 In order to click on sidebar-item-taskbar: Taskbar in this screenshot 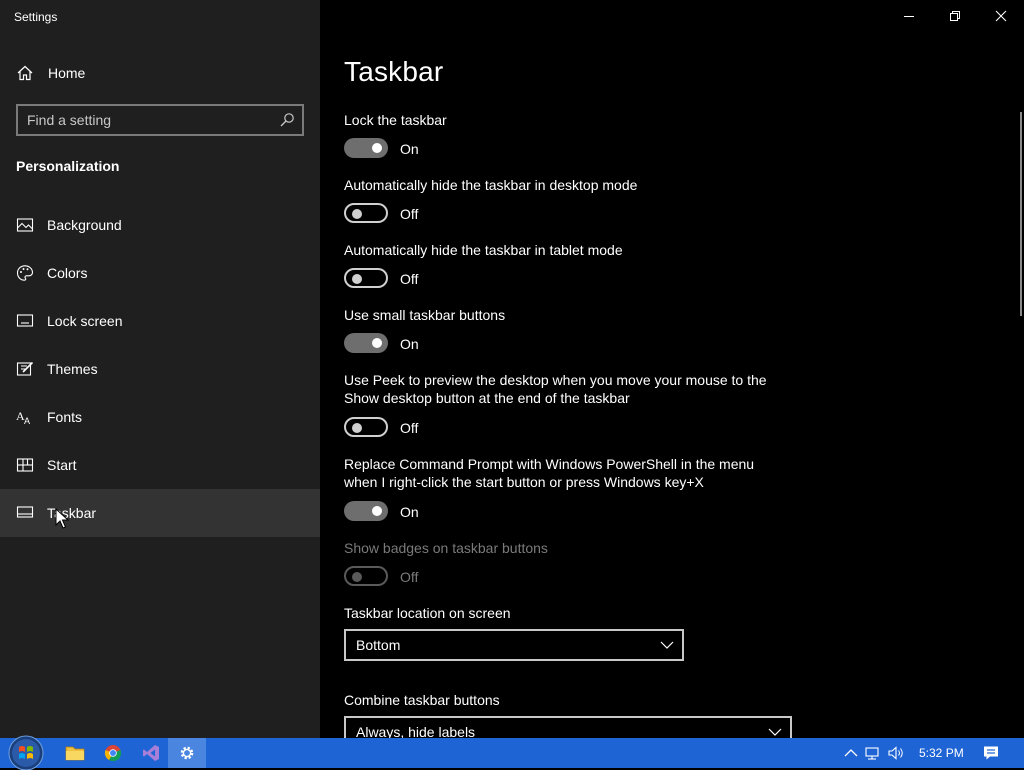, I will do `click(160, 513)`.